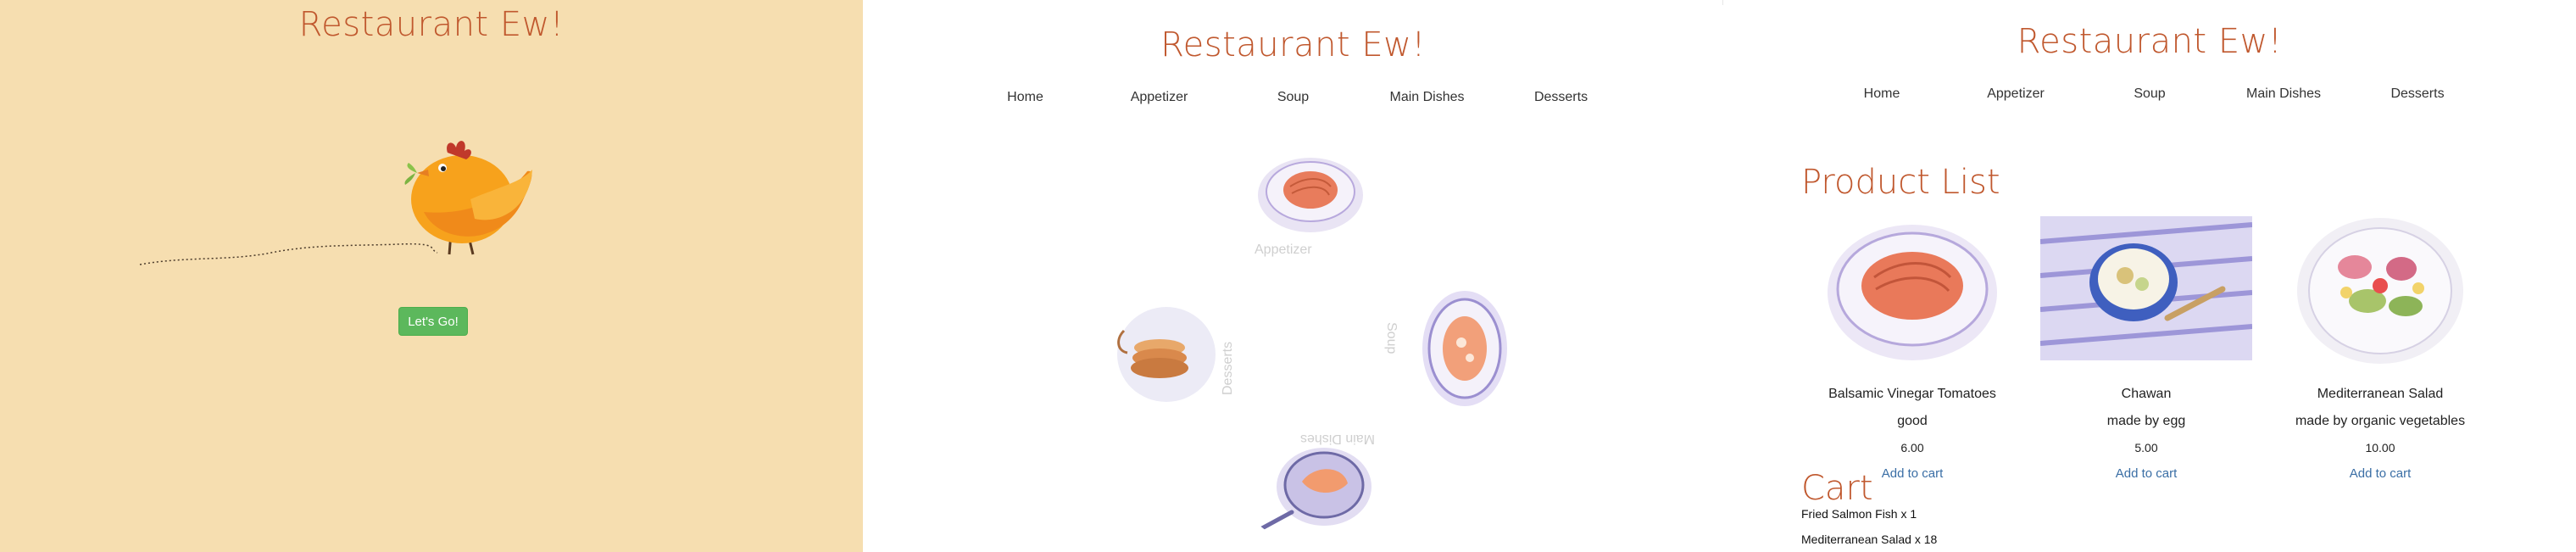 The image size is (2576, 552). What do you see at coordinates (1310, 192) in the screenshot?
I see `appetizer-dish-icon` at bounding box center [1310, 192].